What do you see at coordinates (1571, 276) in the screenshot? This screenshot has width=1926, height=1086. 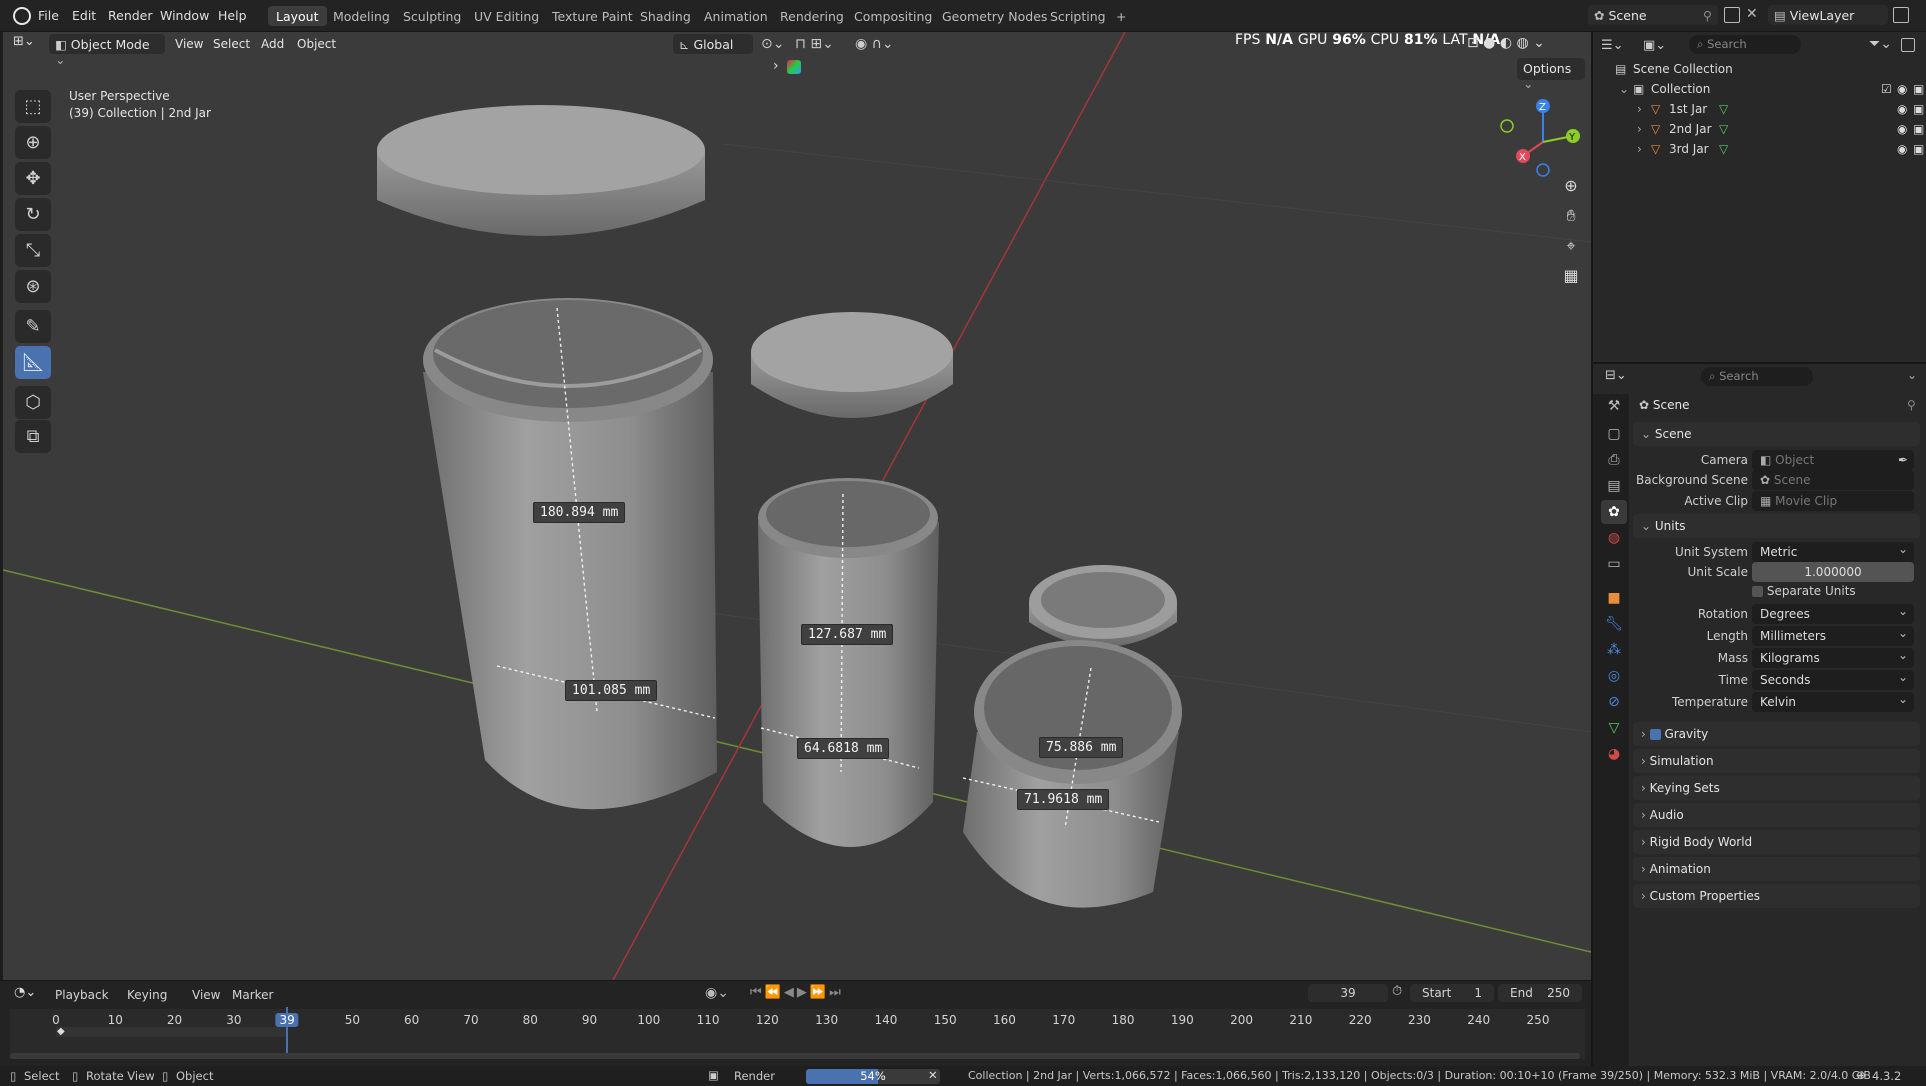 I see `perspective-grid-icon: ▦` at bounding box center [1571, 276].